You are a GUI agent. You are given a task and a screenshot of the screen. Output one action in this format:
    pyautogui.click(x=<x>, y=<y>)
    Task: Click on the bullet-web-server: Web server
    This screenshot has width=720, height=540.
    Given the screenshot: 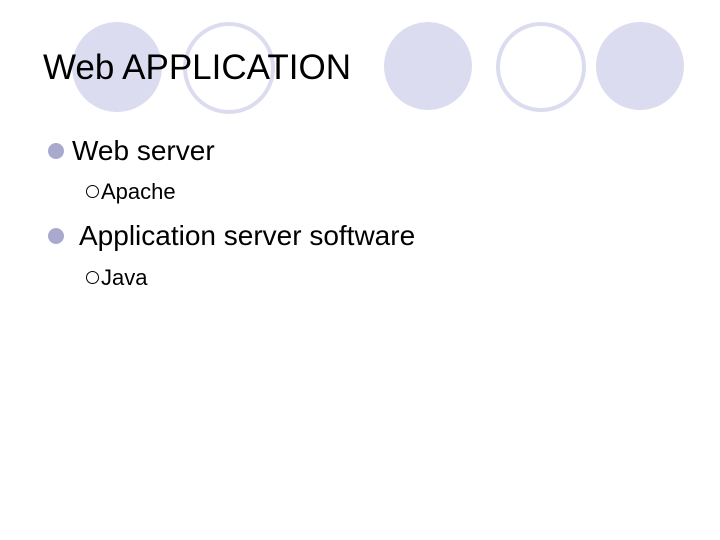 What is the action you would take?
    pyautogui.click(x=143, y=150)
    